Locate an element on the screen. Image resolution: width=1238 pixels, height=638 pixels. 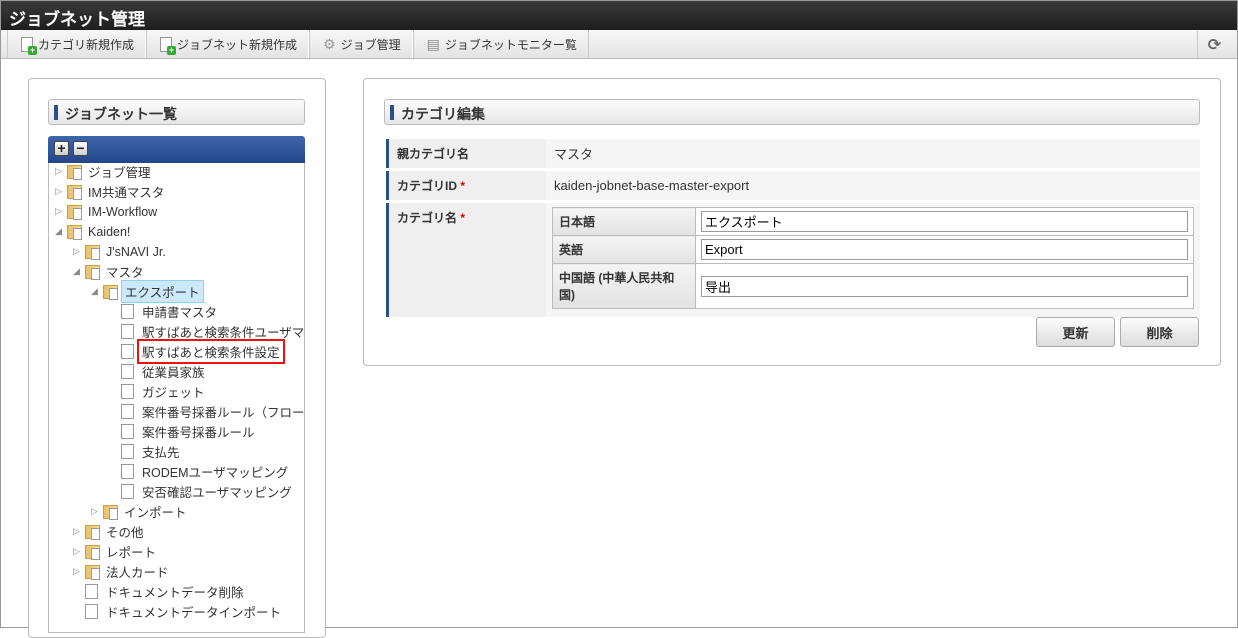
tree-node: ▷ その他 is located at coordinates (110, 531).